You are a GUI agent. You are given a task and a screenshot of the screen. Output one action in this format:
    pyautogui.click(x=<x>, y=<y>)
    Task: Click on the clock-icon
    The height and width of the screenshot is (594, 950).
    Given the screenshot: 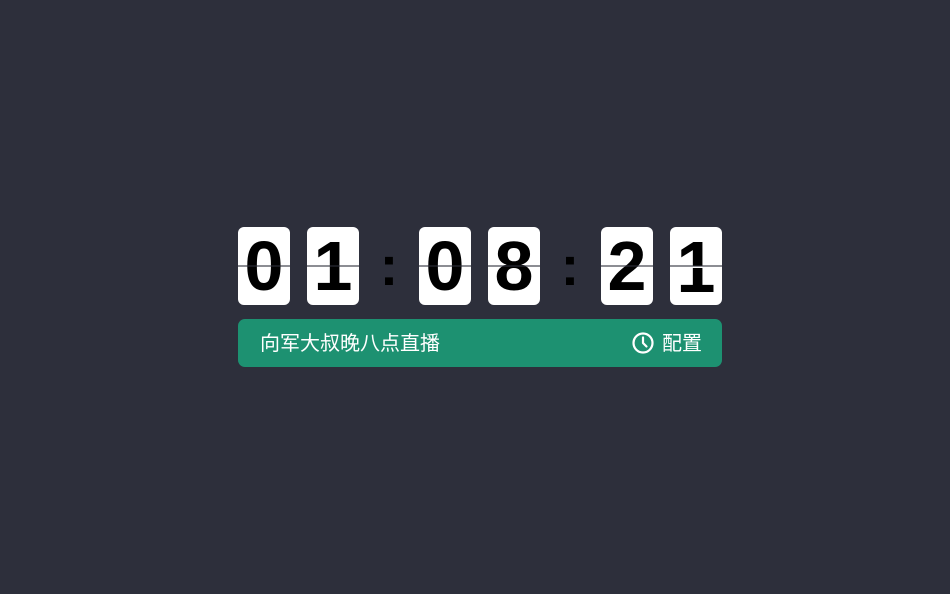 What is the action you would take?
    pyautogui.click(x=643, y=343)
    